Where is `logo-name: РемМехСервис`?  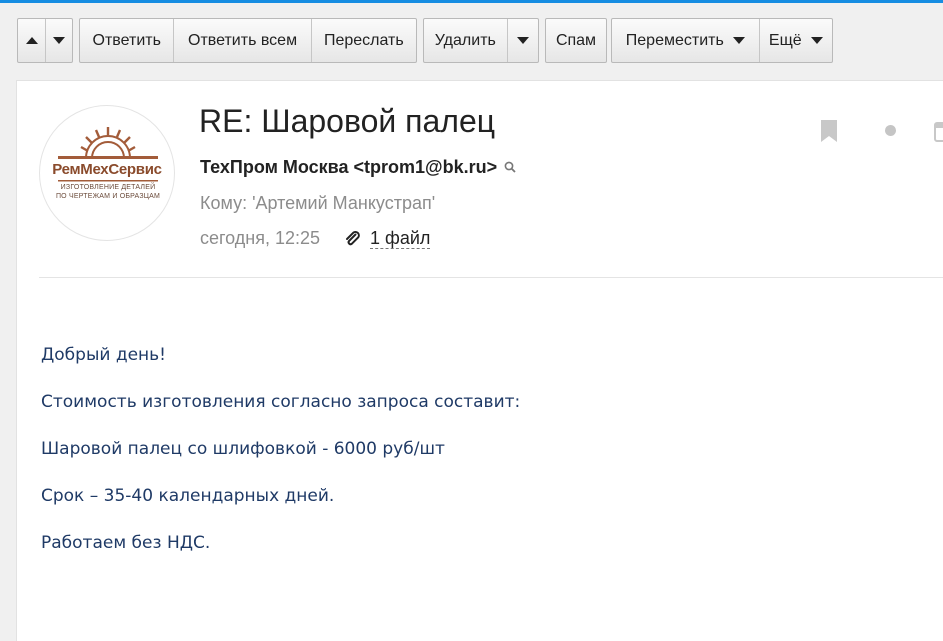
logo-name: РемМехСервис is located at coordinates (107, 169).